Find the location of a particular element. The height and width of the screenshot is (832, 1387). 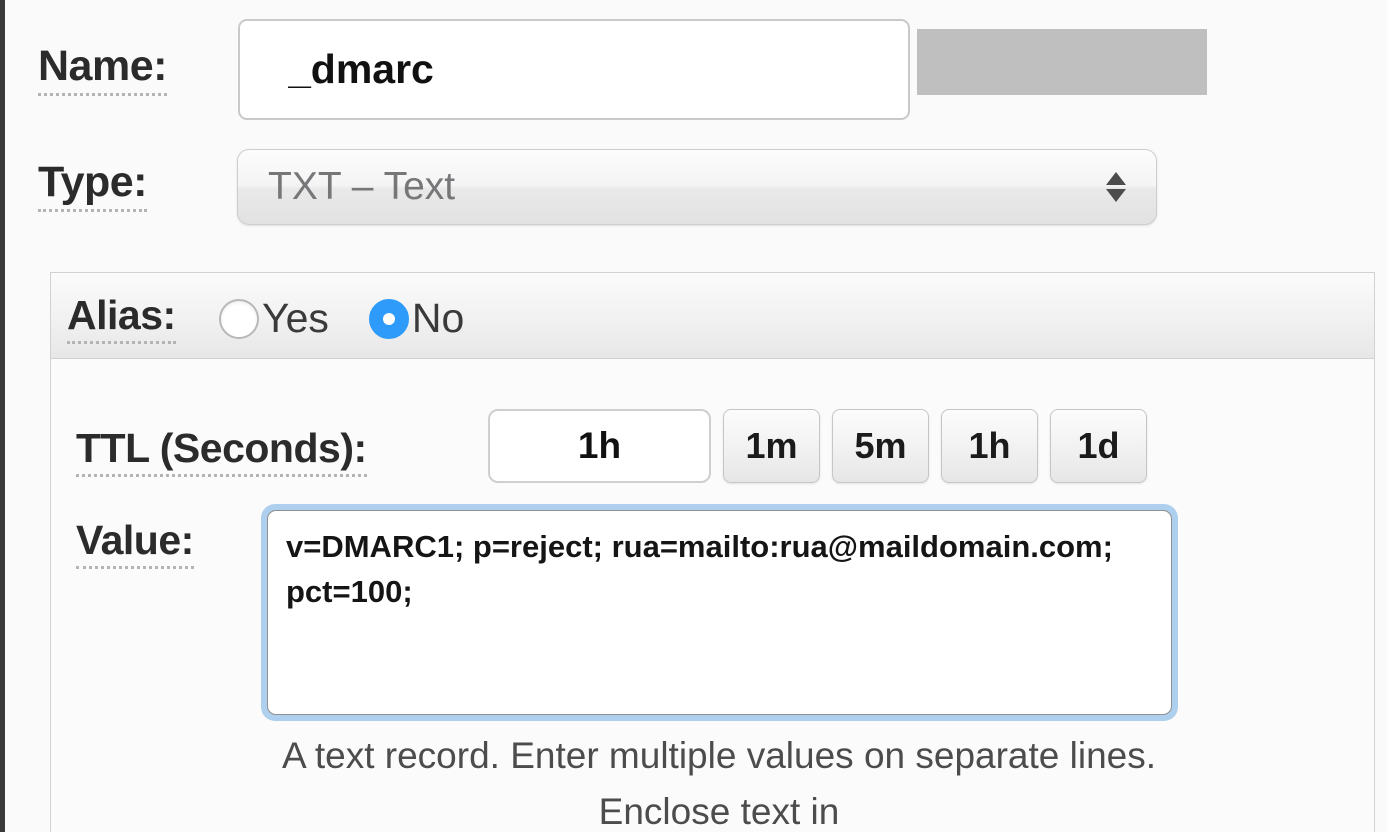

name-input is located at coordinates (574, 69).